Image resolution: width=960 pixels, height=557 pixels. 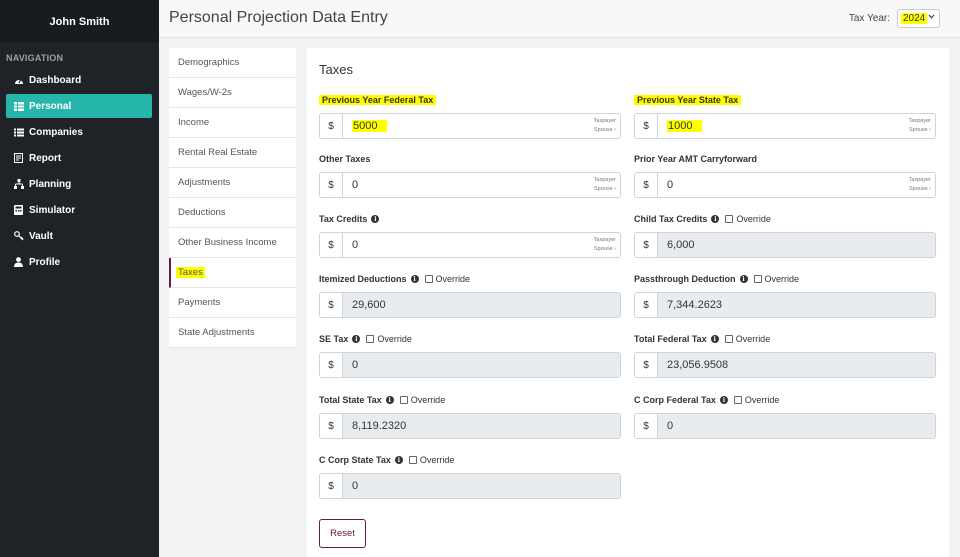 I want to click on nav-item-companies: Companies, so click(x=79, y=132).